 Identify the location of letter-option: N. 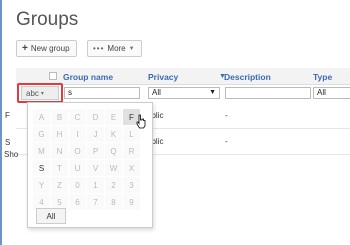
(59, 151).